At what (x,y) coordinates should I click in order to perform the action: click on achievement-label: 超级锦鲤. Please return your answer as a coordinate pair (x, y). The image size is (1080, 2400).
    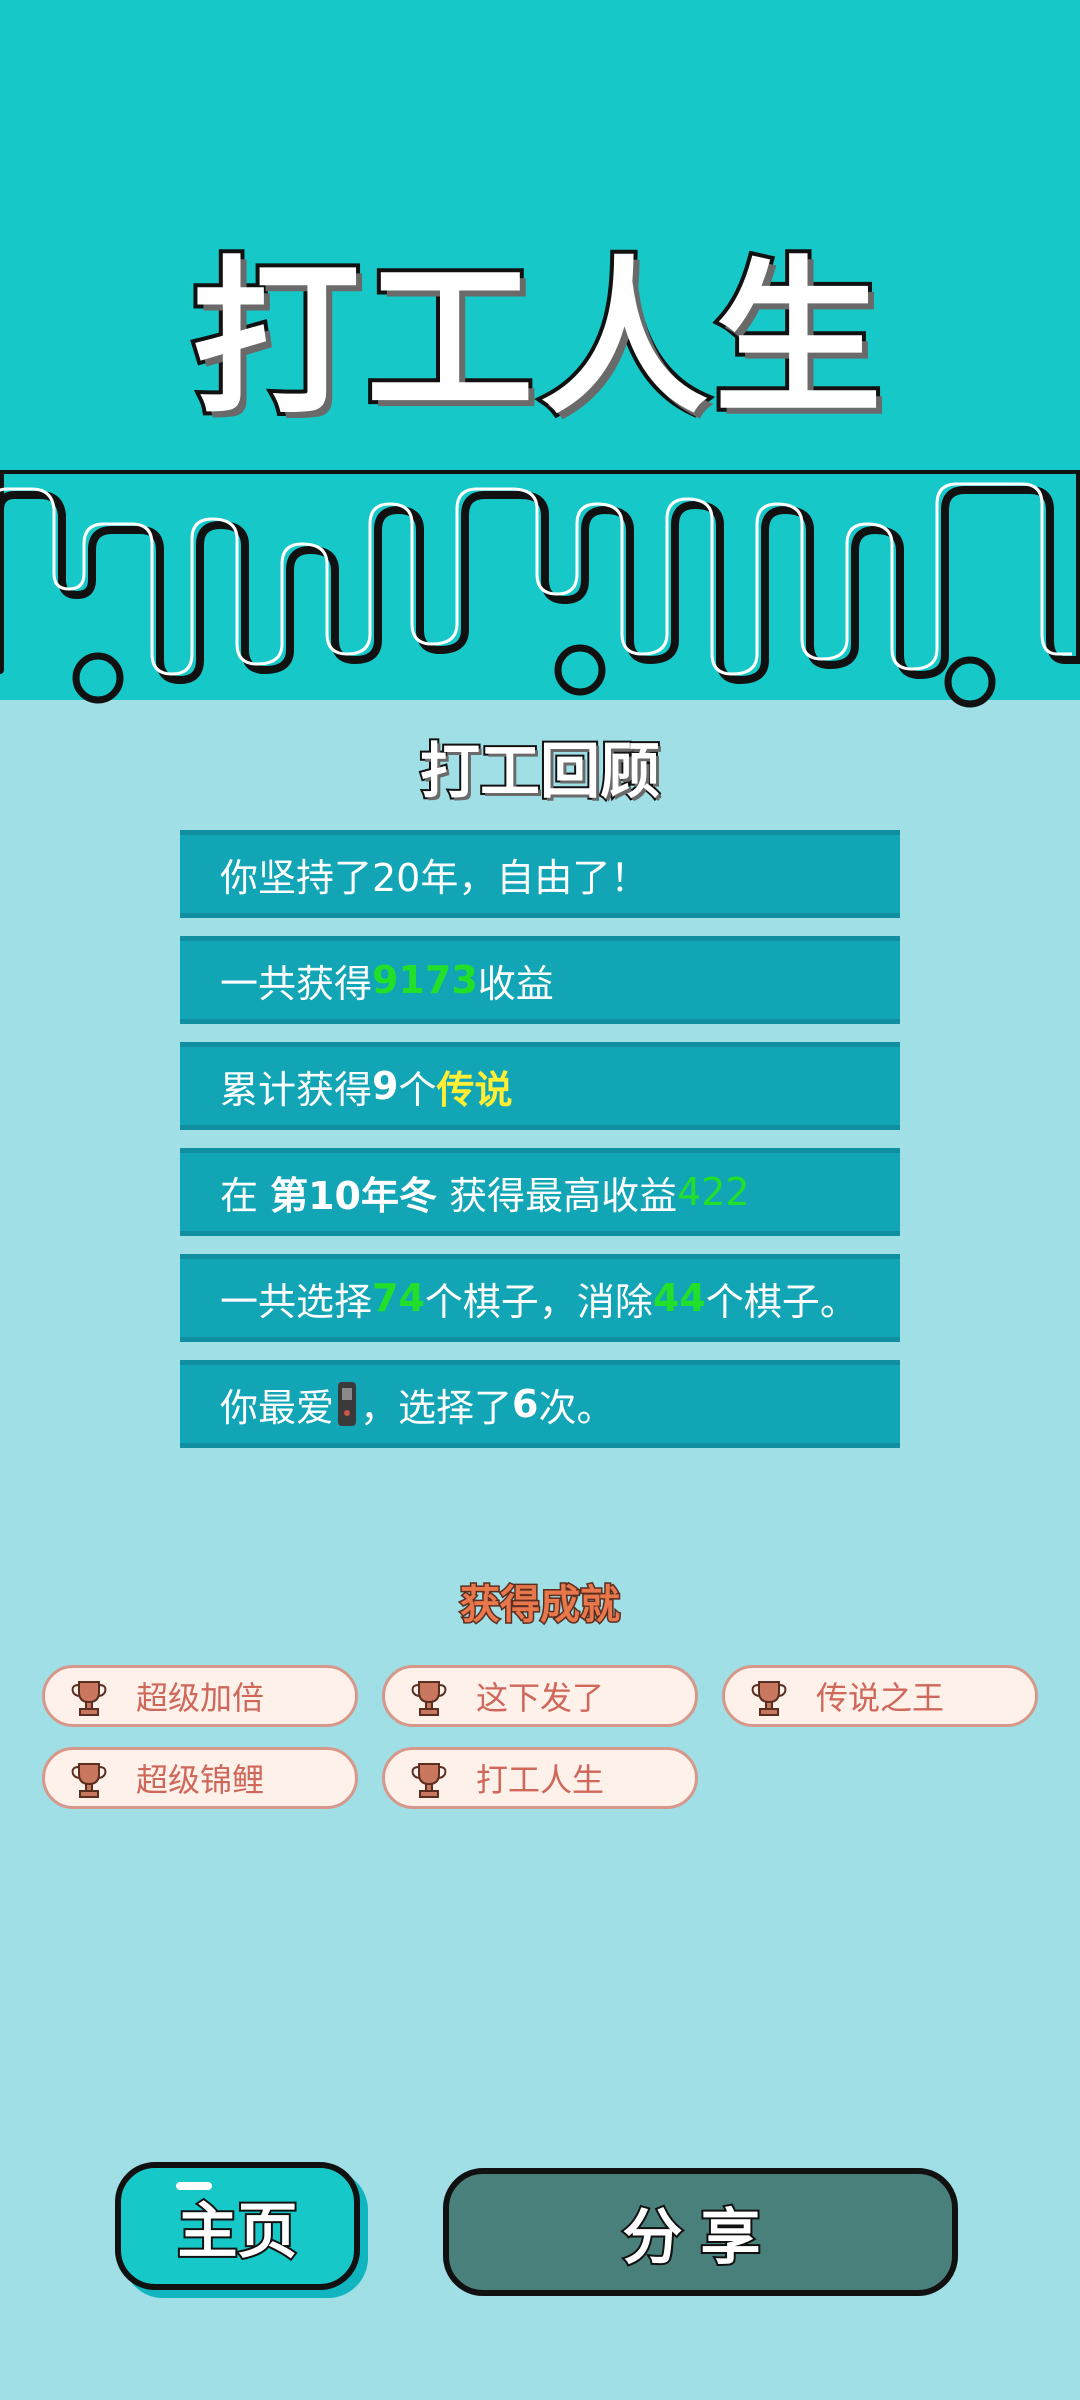
    Looking at the image, I should click on (199, 1780).